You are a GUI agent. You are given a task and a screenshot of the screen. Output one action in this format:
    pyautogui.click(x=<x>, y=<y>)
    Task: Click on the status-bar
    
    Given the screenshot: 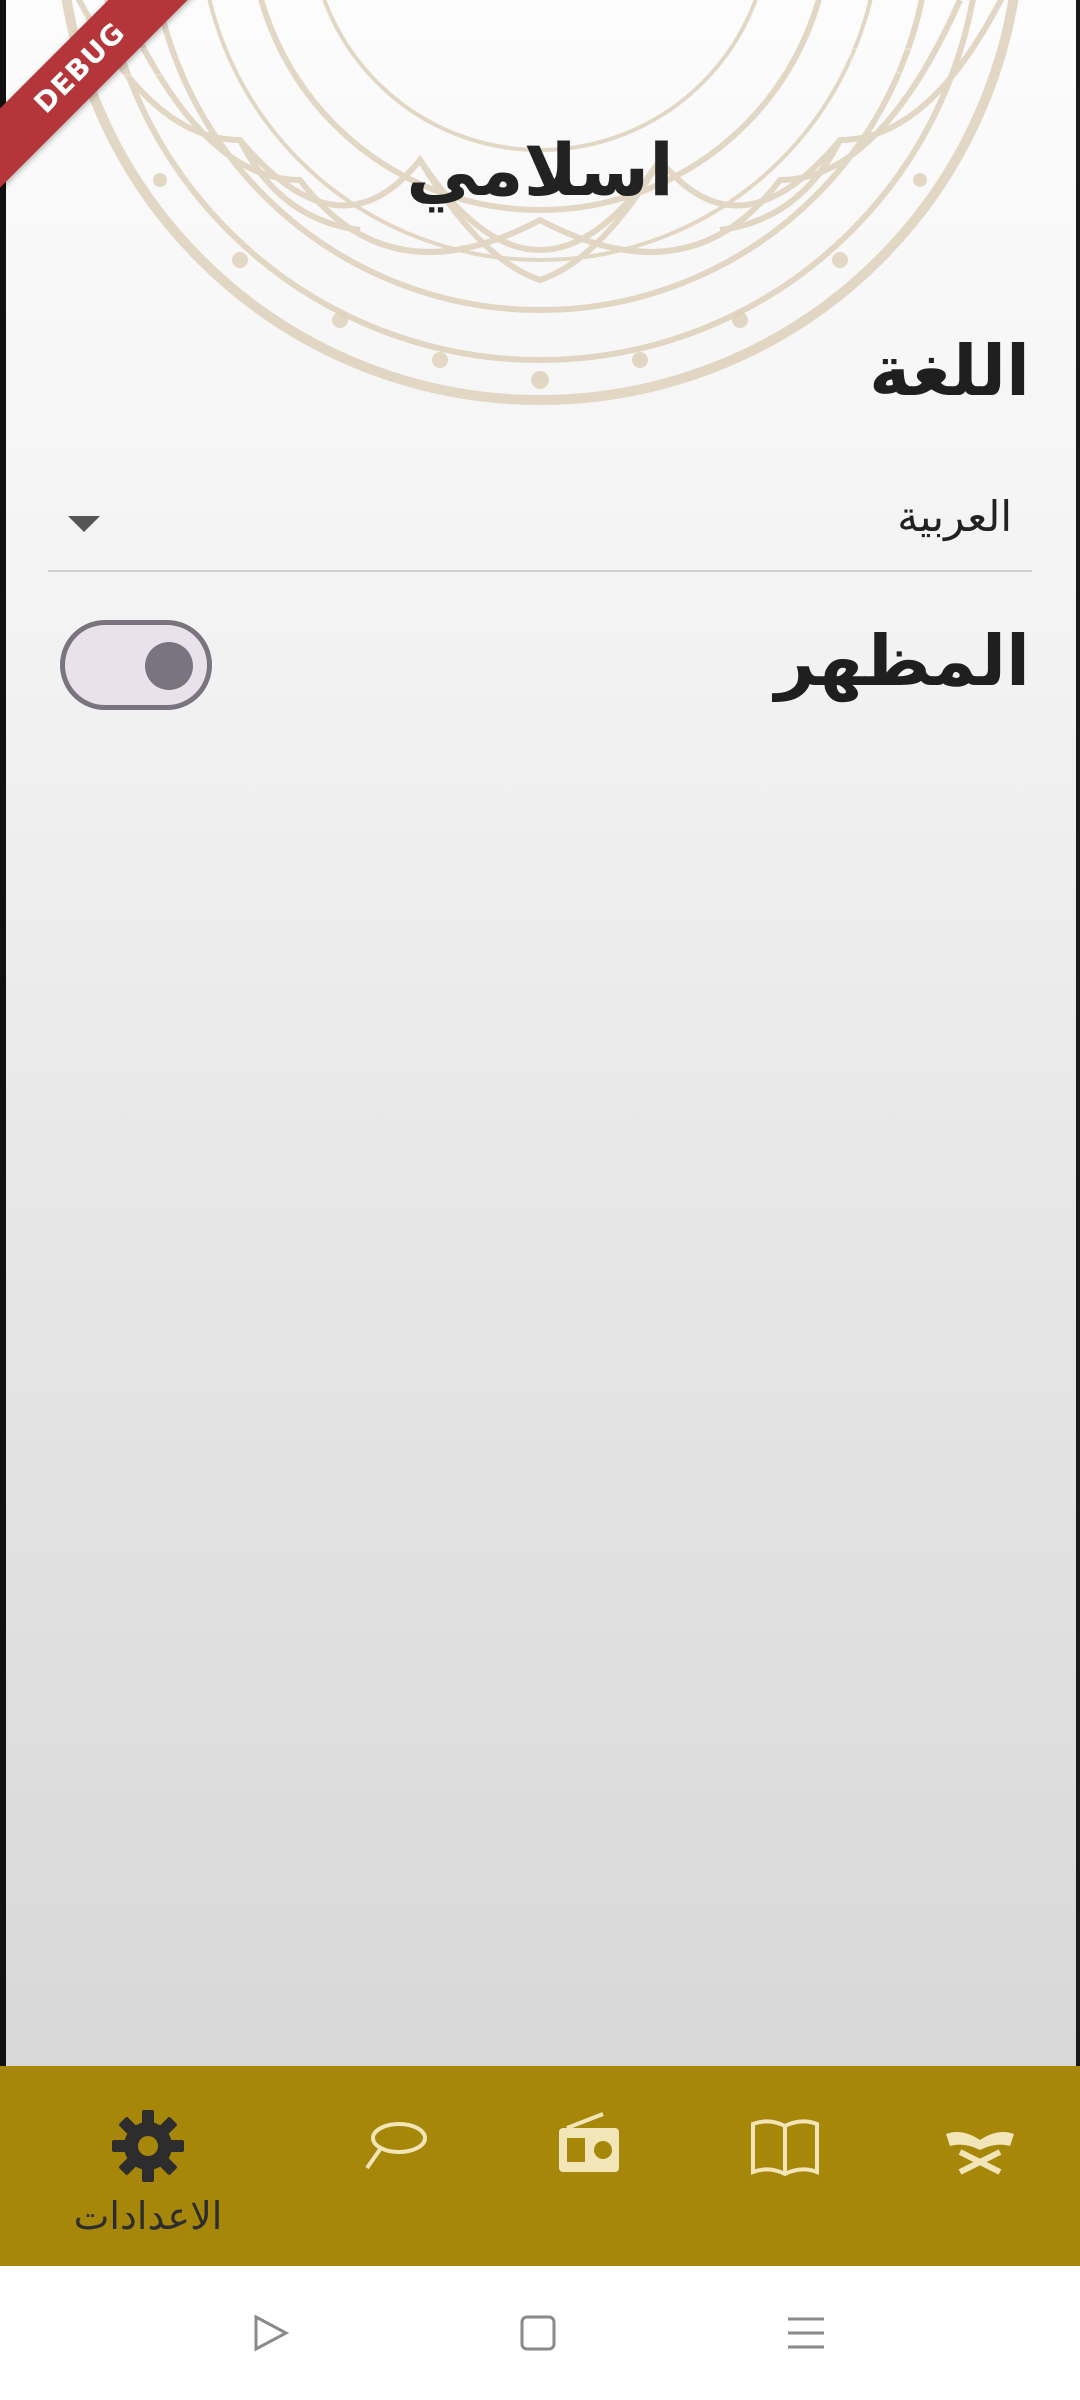 What is the action you would take?
    pyautogui.click(x=540, y=60)
    